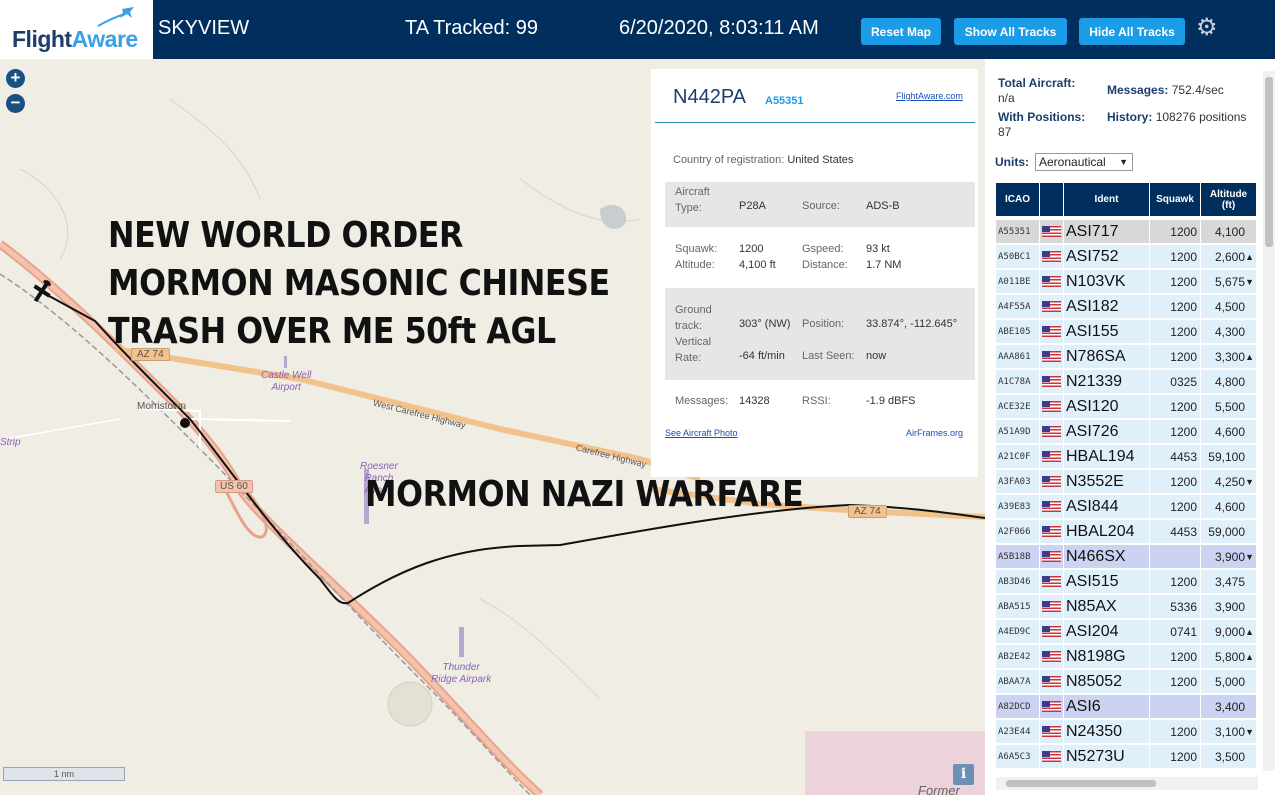 This screenshot has width=1275, height=795. Describe the element at coordinates (934, 433) in the screenshot. I see `airframes-link: AirFrames.org` at that location.